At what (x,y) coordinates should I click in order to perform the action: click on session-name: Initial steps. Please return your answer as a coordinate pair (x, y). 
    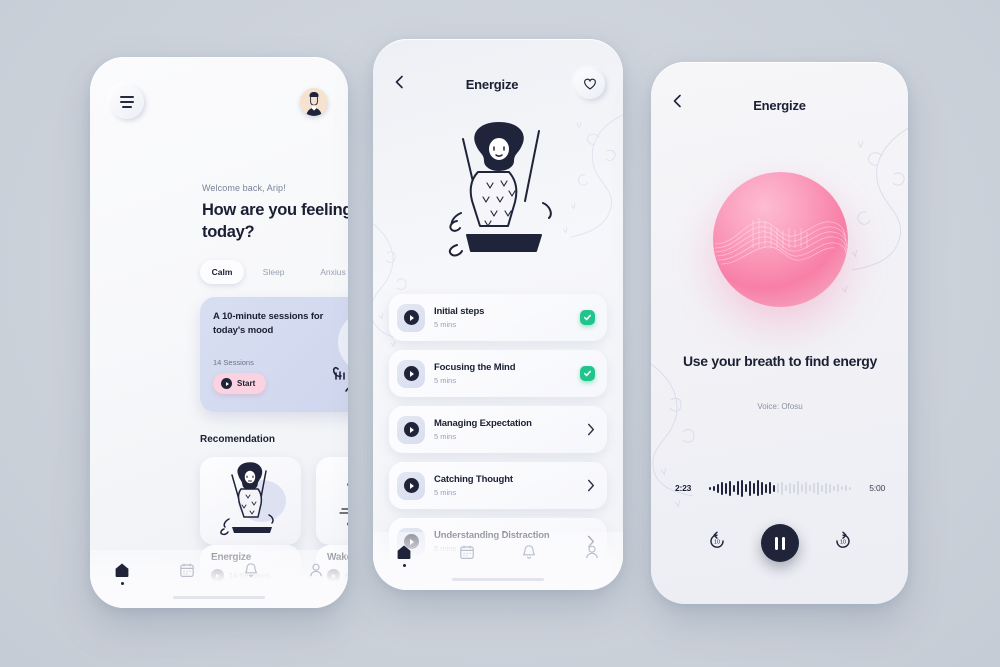
    Looking at the image, I should click on (459, 311).